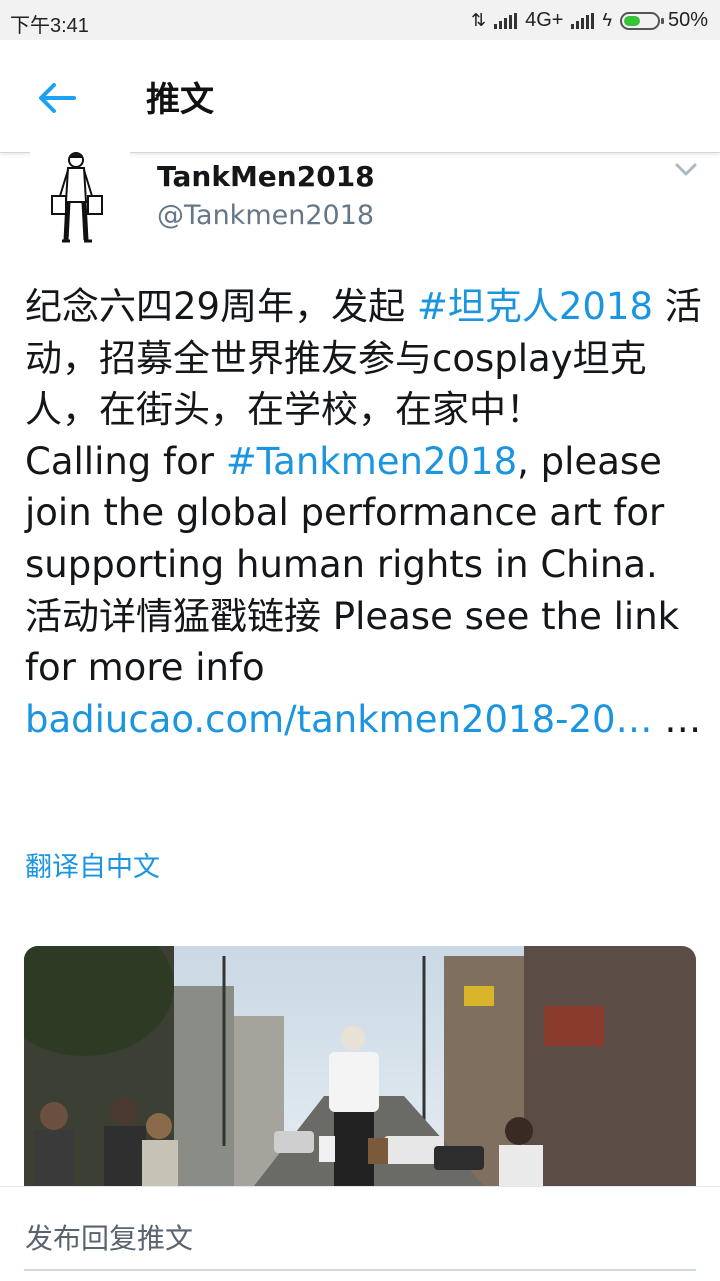 This screenshot has width=720, height=1281. Describe the element at coordinates (360, 96) in the screenshot. I see `app-bar: 推文` at that location.